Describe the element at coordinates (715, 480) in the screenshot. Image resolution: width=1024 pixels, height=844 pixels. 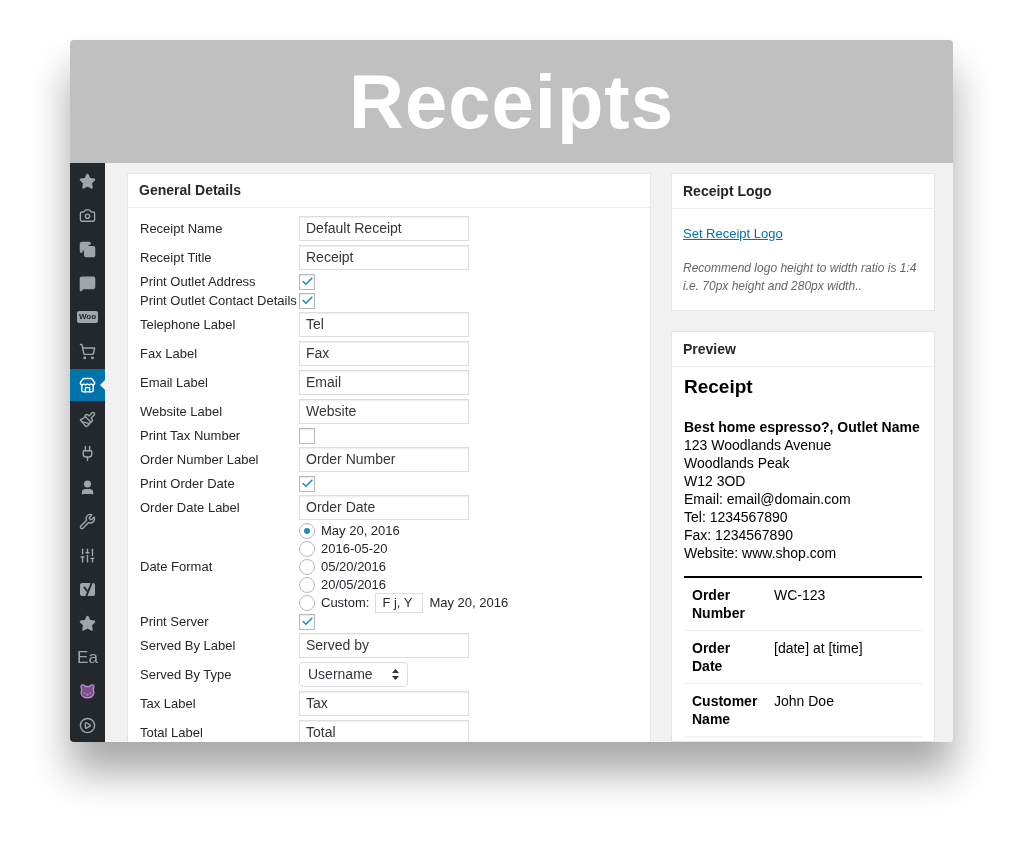
I see `address-line: W12 3OD` at that location.